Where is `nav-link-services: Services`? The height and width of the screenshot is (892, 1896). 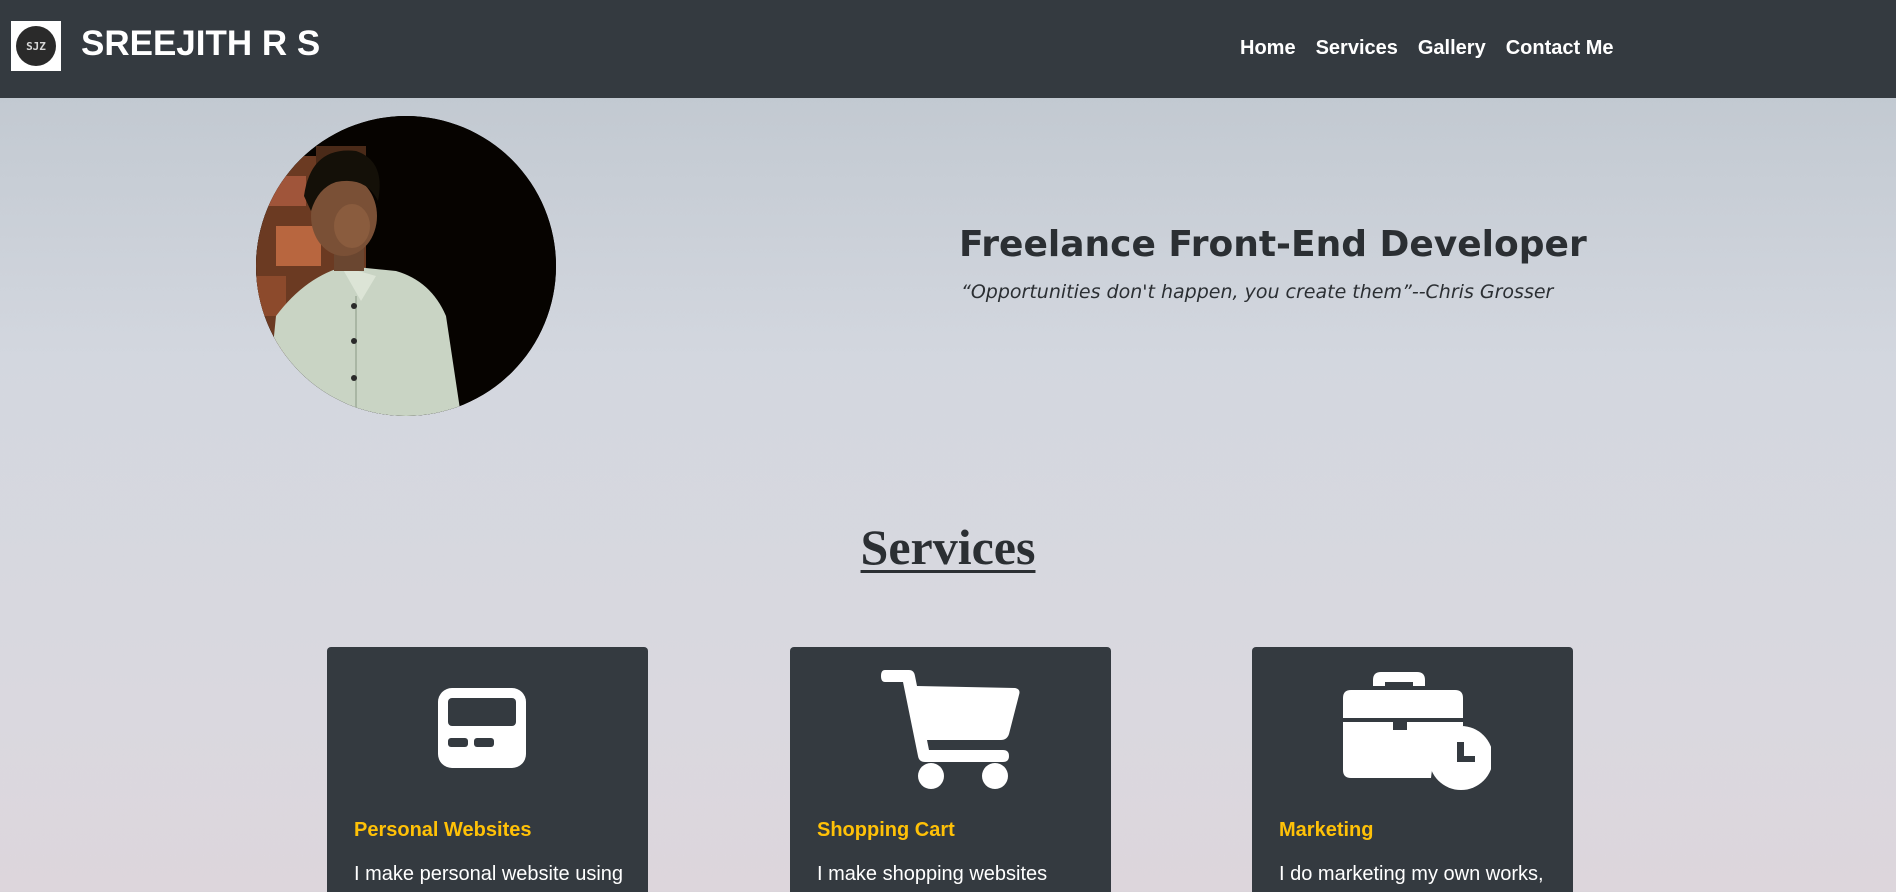
nav-link-services: Services is located at coordinates (1357, 48).